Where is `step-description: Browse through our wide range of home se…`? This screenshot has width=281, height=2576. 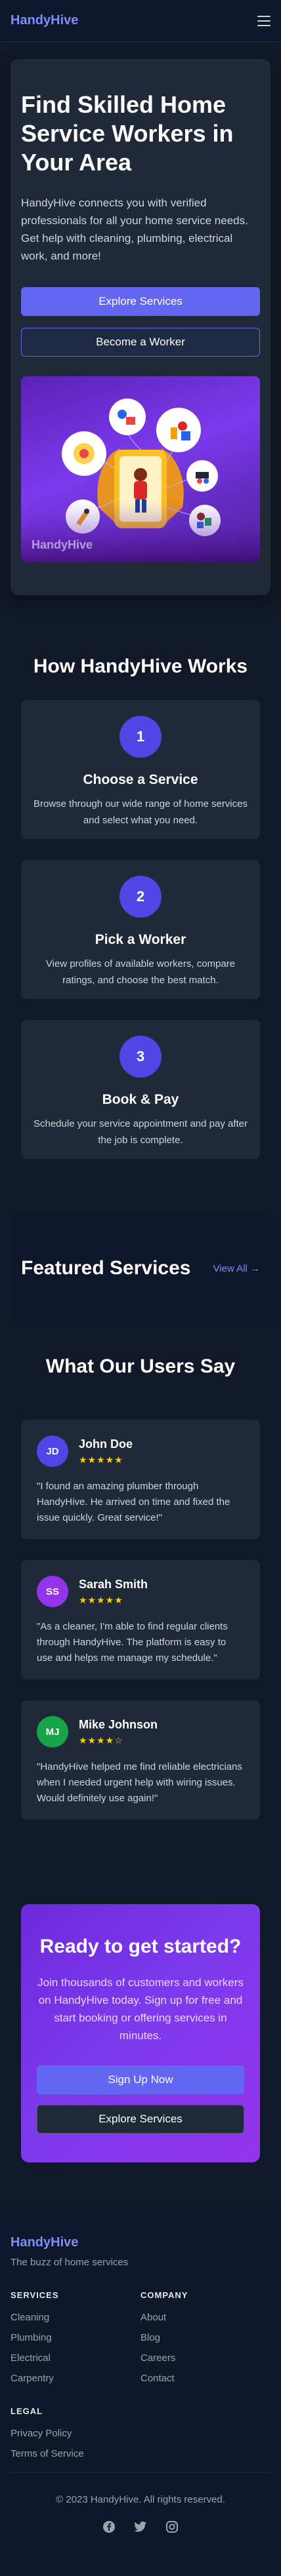
step-description: Browse through our wide range of home se… is located at coordinates (140, 812).